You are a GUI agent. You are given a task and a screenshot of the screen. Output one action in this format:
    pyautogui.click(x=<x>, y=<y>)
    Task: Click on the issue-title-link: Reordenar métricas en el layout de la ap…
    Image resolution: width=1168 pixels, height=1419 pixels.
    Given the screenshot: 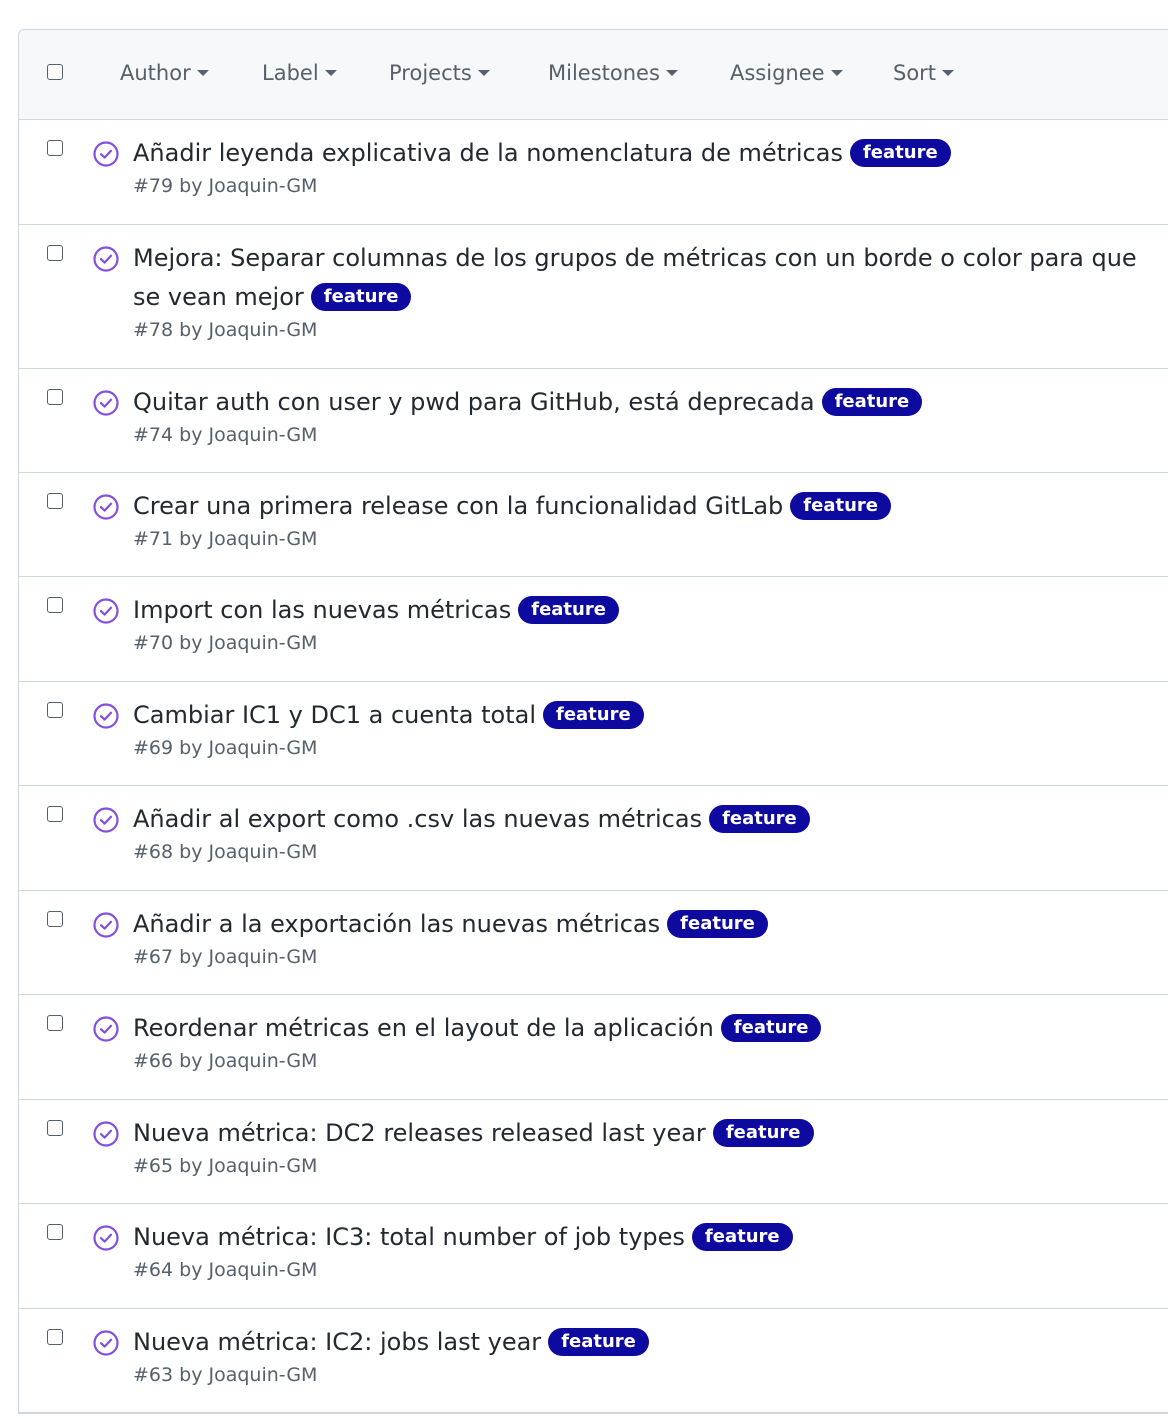 What is the action you would take?
    pyautogui.click(x=423, y=1028)
    